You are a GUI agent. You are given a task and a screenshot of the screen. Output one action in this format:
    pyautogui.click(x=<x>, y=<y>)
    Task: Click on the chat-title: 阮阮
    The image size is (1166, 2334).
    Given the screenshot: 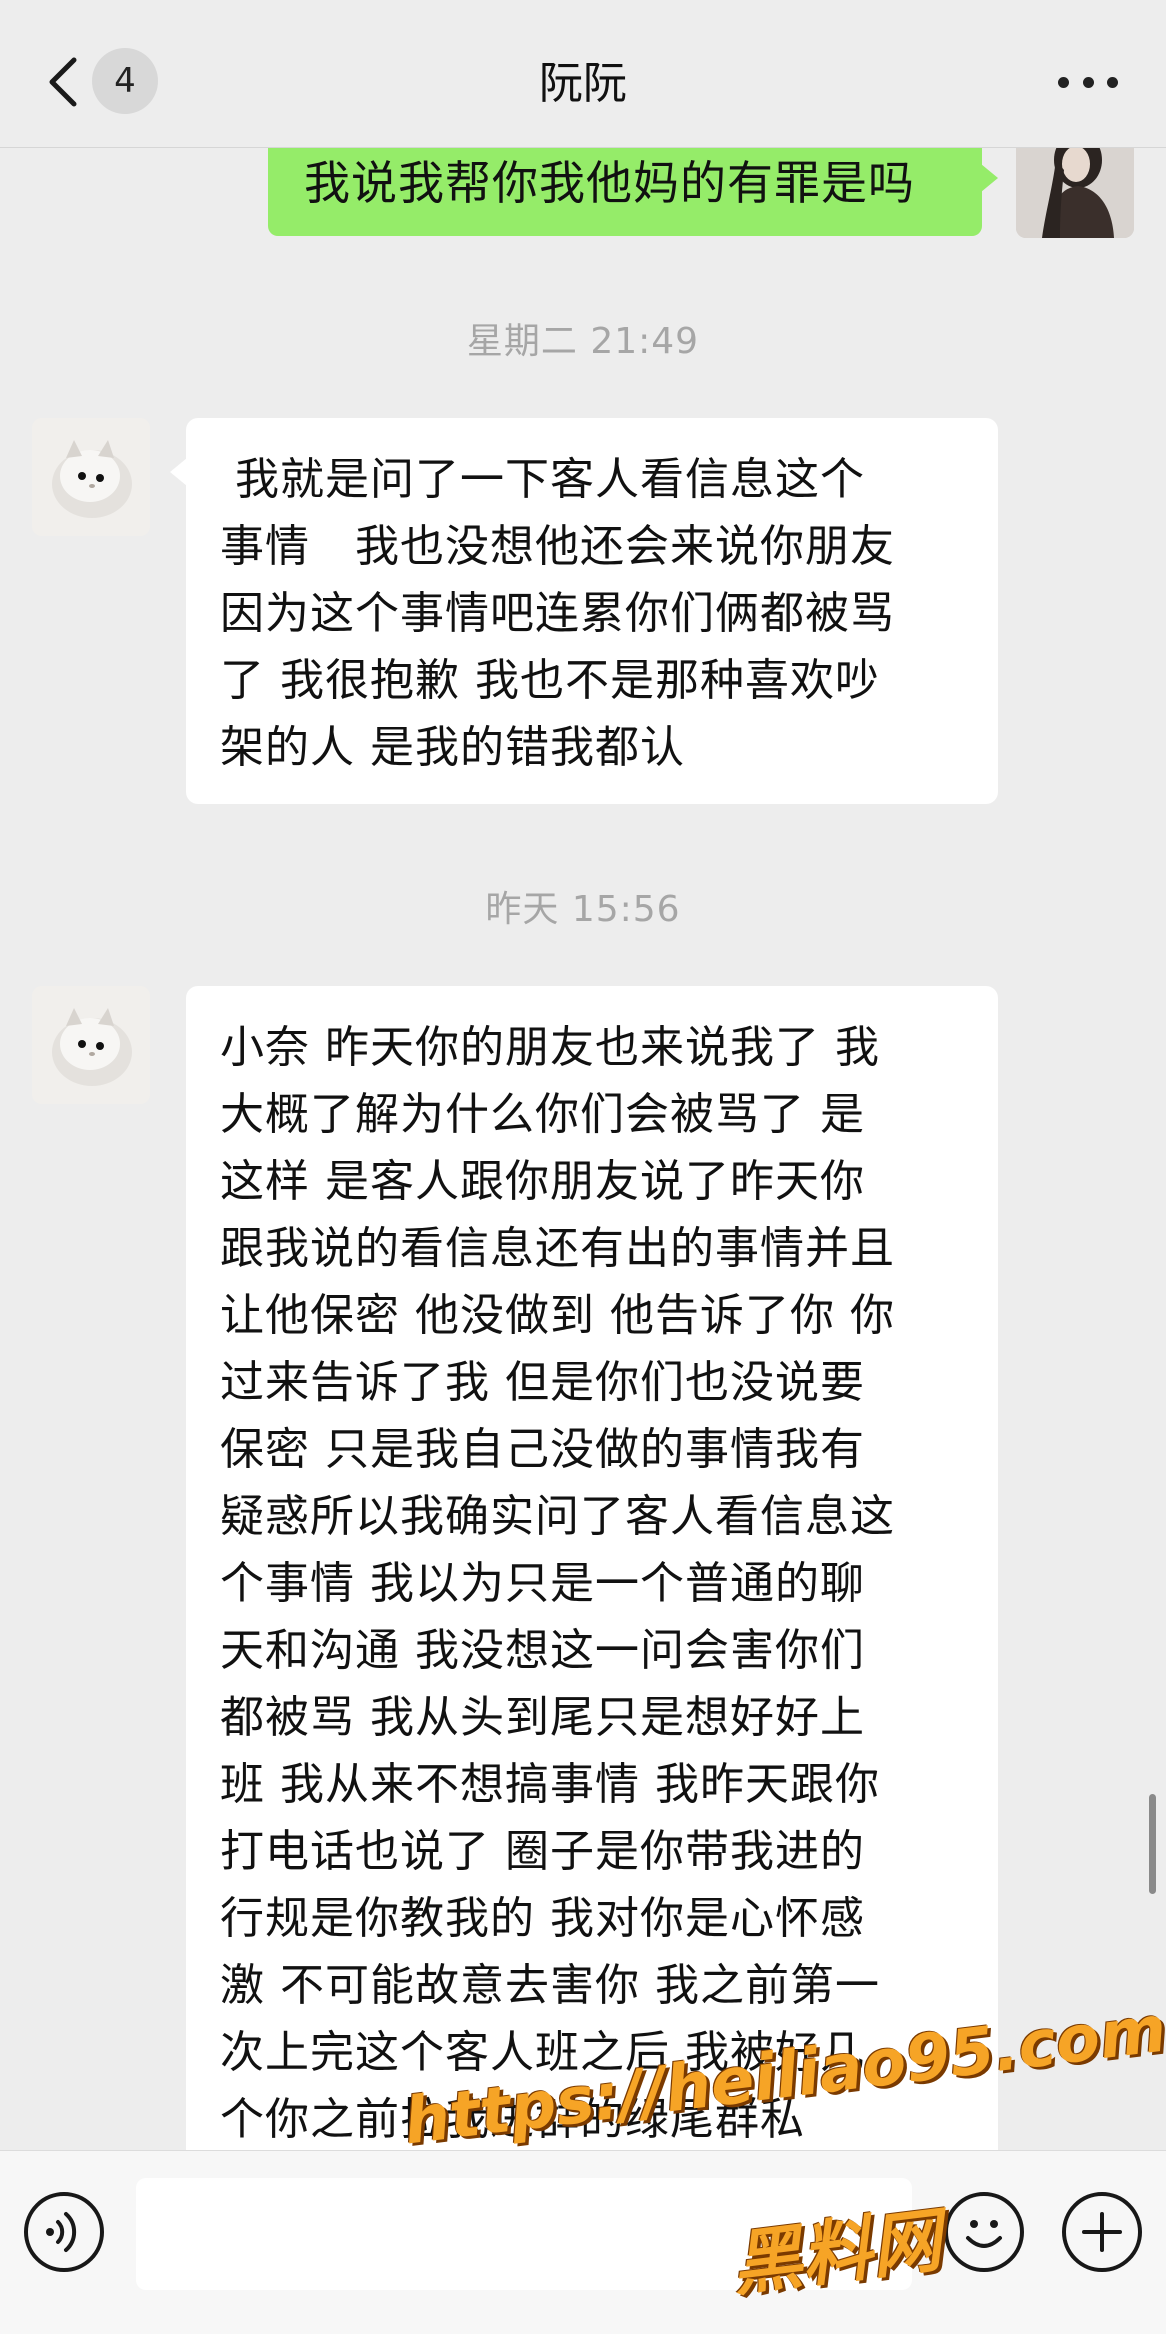 What is the action you would take?
    pyautogui.click(x=583, y=83)
    